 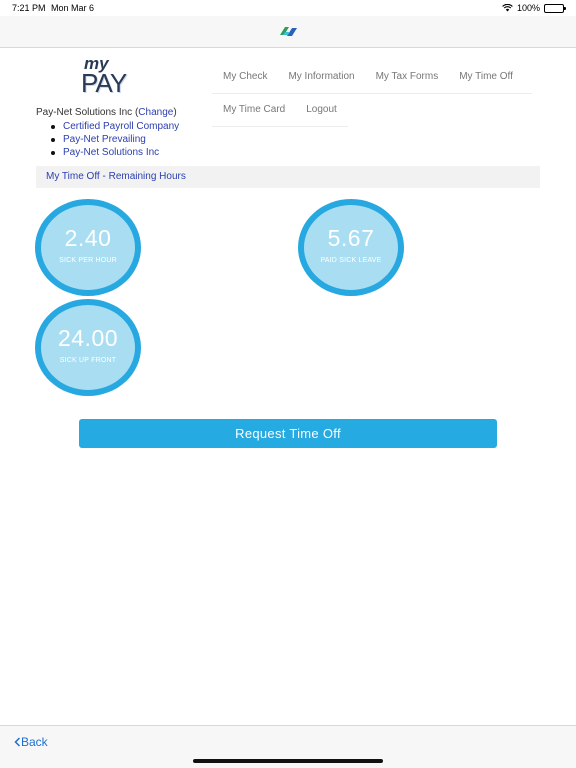 I want to click on company-line: Pay-Net Solutions Inc (Change), so click(x=106, y=112).